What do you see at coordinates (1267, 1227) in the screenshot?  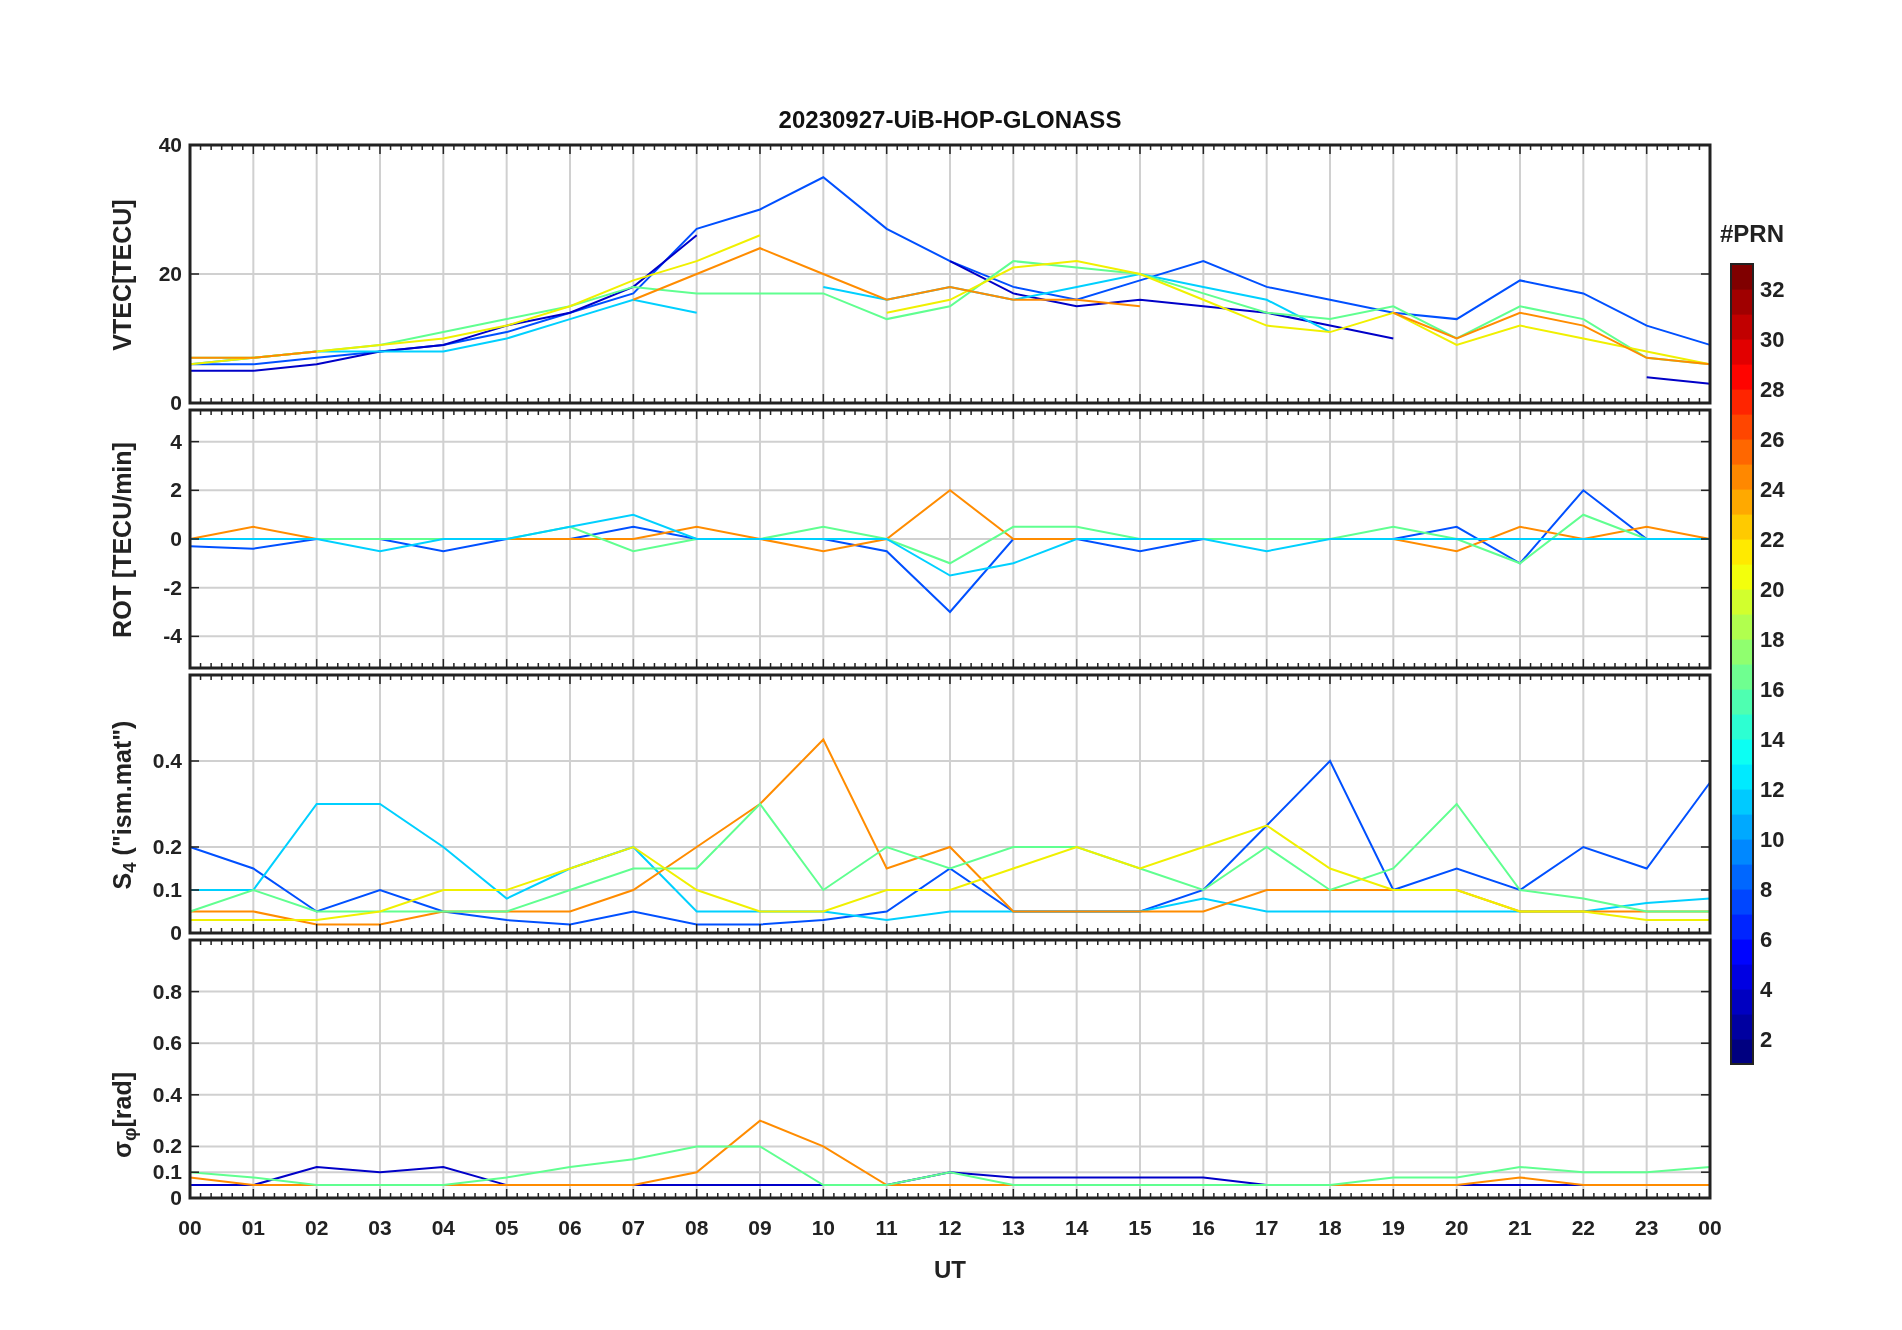 I see `tick-label: 17` at bounding box center [1267, 1227].